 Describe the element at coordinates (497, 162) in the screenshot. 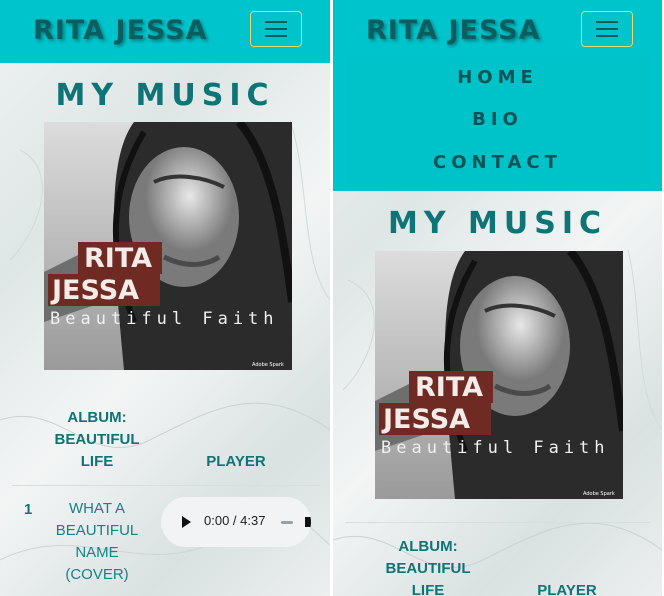

I see `nav-link-contact: CONTACT` at that location.